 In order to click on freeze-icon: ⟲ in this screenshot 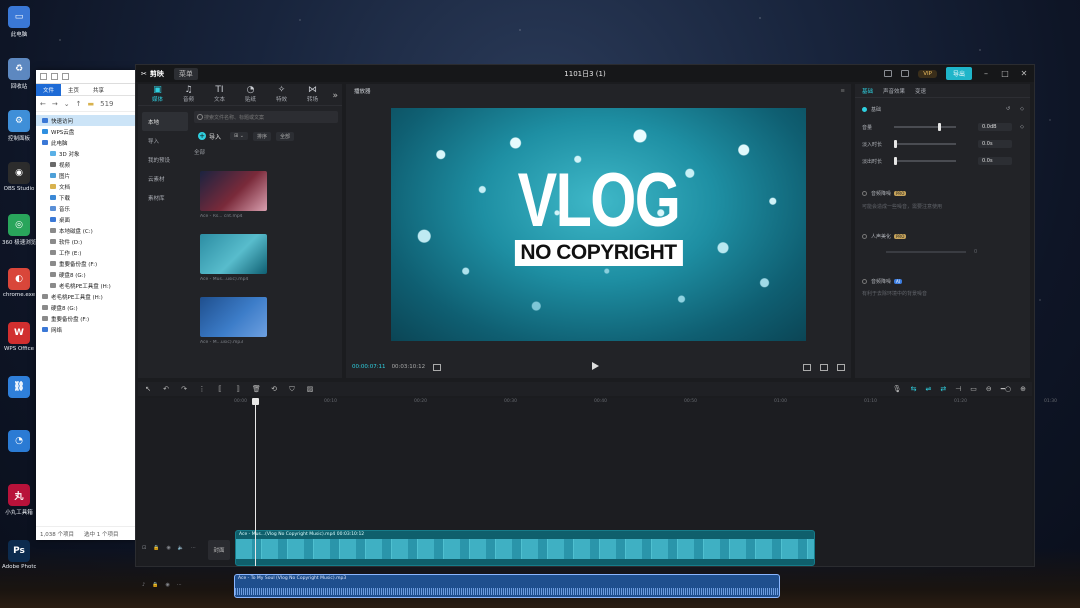, I will do `click(274, 389)`.